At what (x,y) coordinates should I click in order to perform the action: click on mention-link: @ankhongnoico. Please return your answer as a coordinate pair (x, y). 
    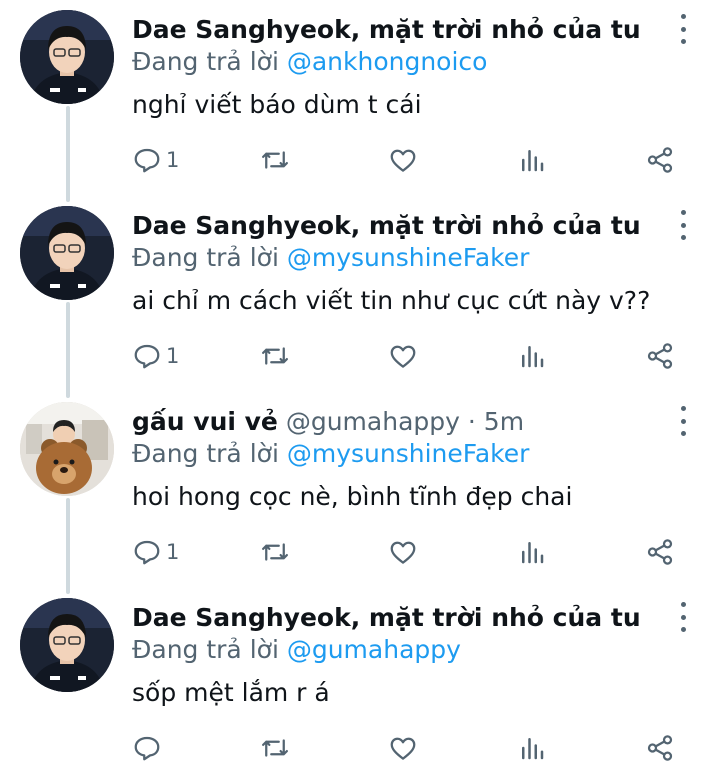
    Looking at the image, I should click on (387, 61).